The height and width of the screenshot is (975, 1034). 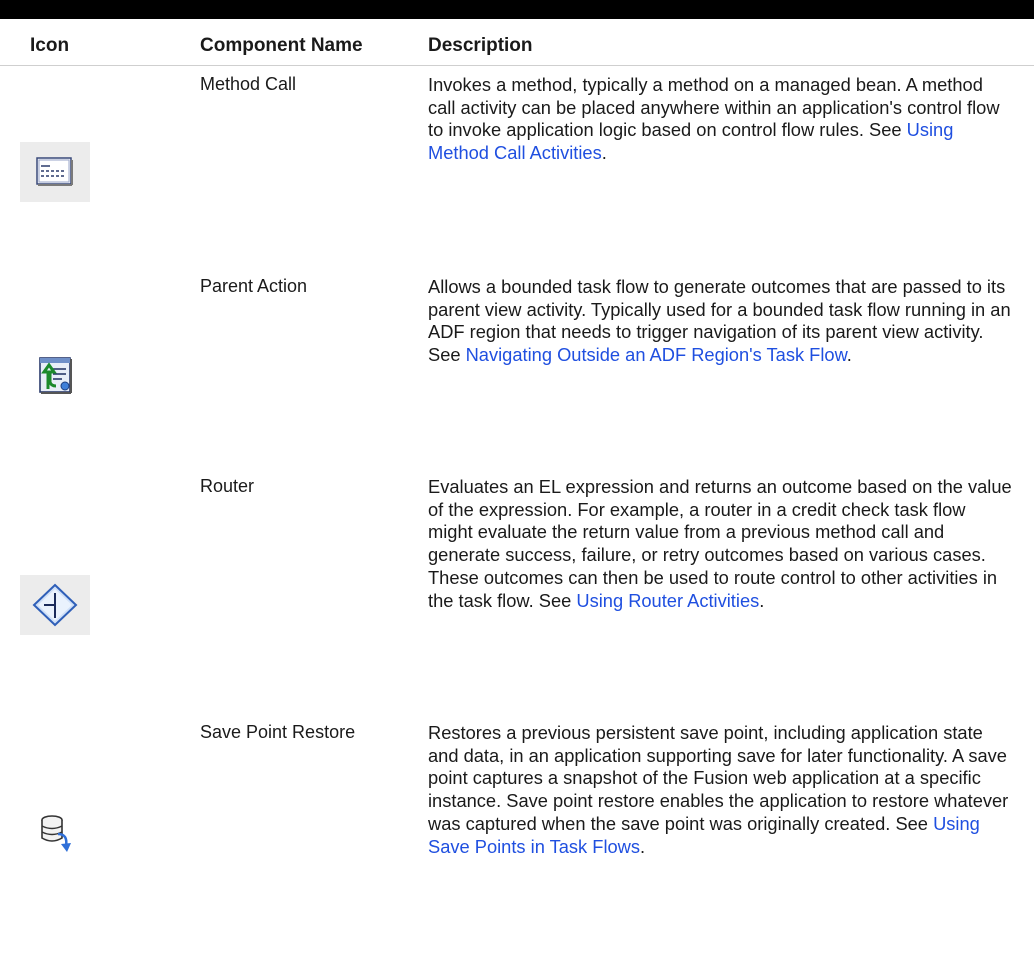 What do you see at coordinates (55, 830) in the screenshot?
I see `save-point-restore-icon` at bounding box center [55, 830].